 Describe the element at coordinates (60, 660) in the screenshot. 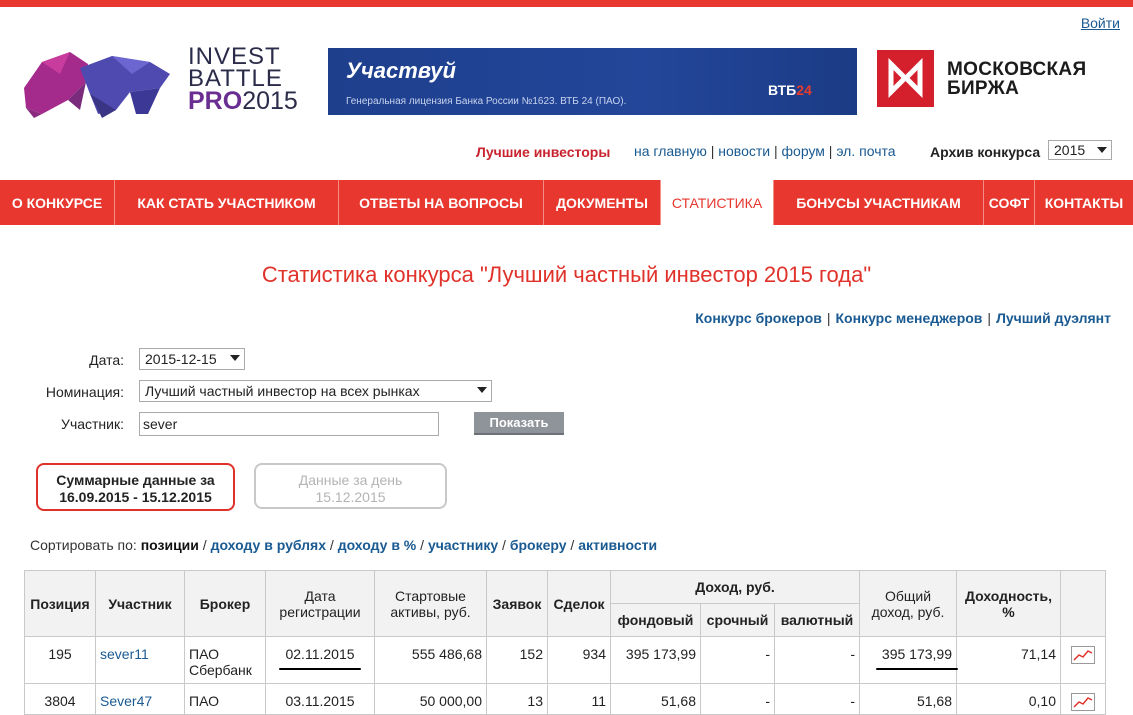

I see `cell-position: 195` at that location.